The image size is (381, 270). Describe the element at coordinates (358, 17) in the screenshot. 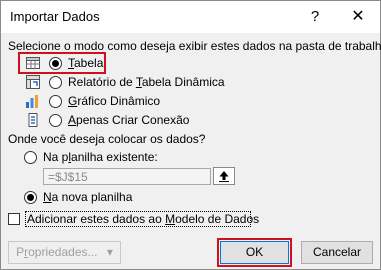

I see `close-button: ✕` at that location.